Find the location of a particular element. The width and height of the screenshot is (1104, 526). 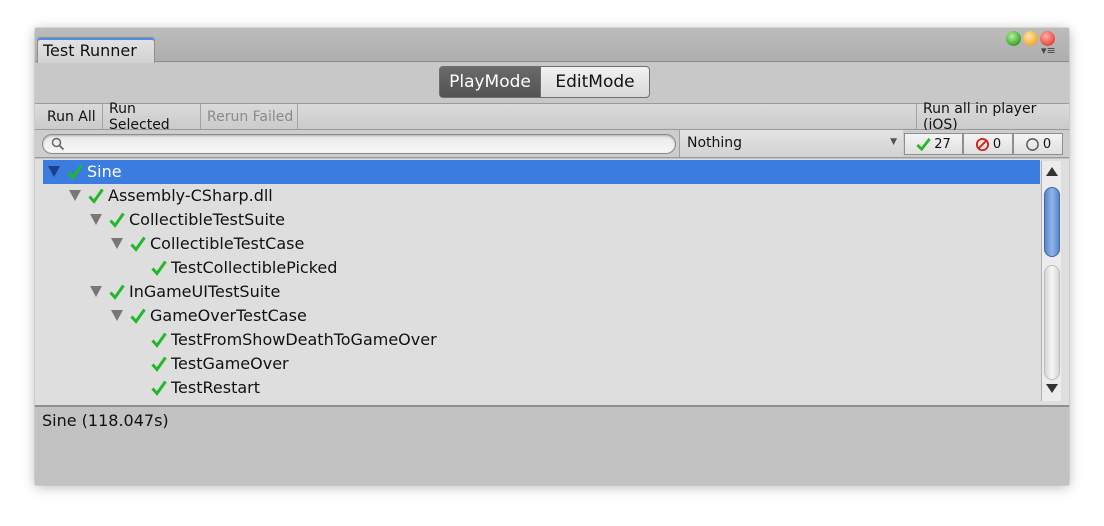

search-input is located at coordinates (359, 144).